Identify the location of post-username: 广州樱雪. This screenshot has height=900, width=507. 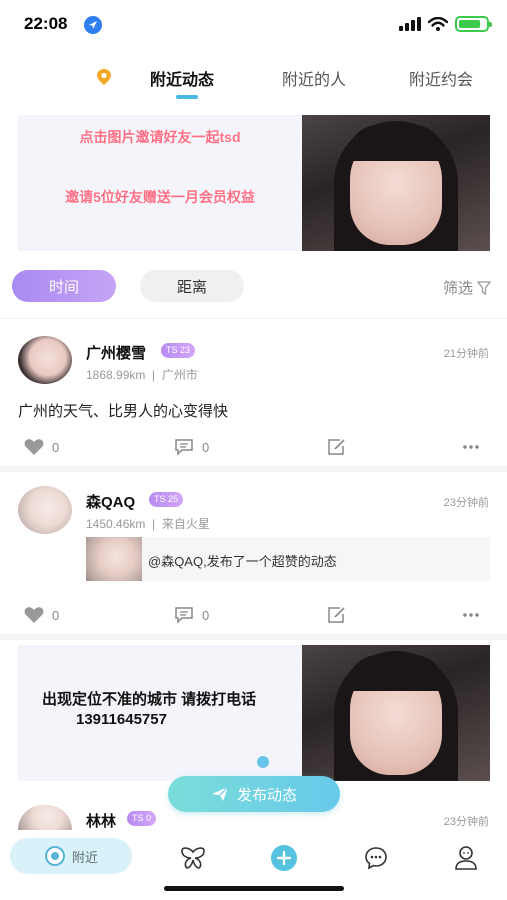
(116, 352).